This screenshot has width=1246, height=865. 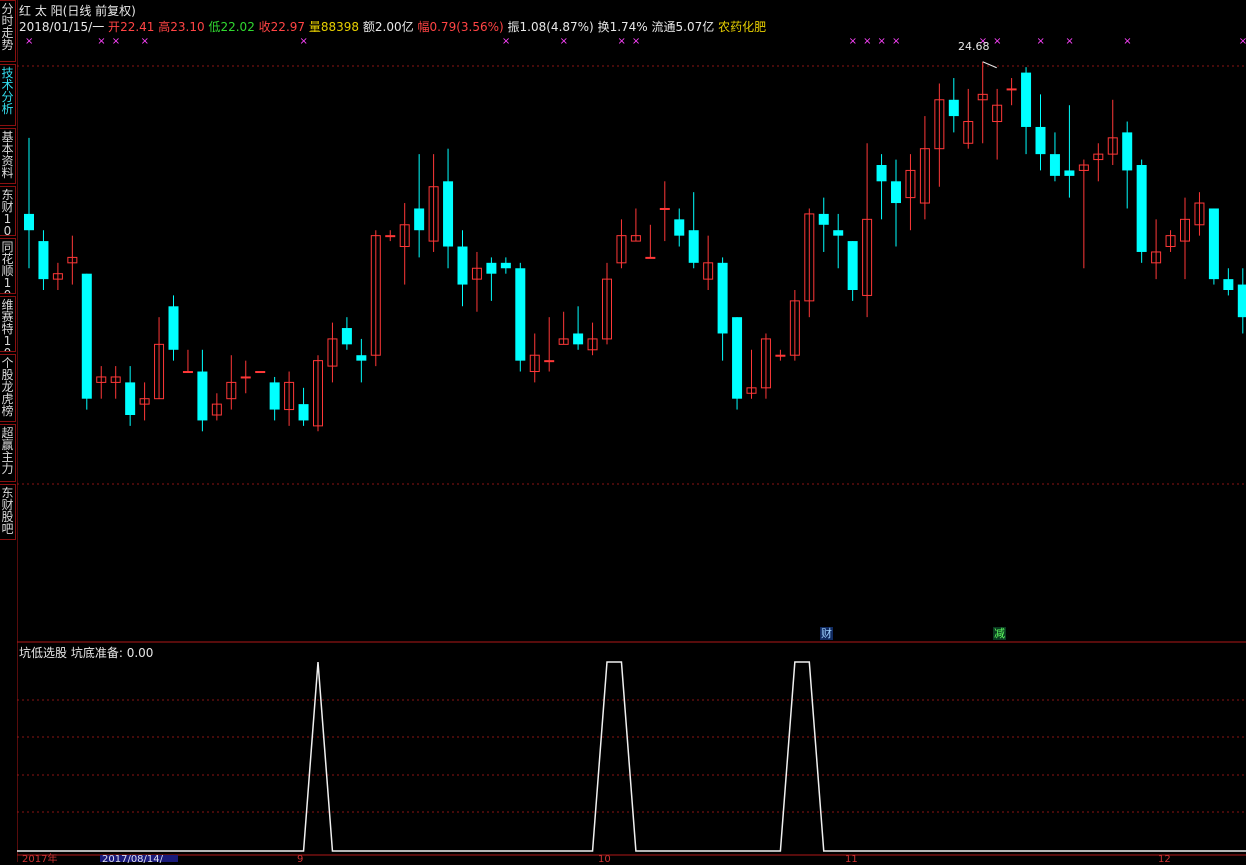 I want to click on sidebar: 分时走势技术分析基本资料东财10 同花顺10 维赛特10 个股龙虎榜超赢主力东财股吧, so click(x=8, y=431).